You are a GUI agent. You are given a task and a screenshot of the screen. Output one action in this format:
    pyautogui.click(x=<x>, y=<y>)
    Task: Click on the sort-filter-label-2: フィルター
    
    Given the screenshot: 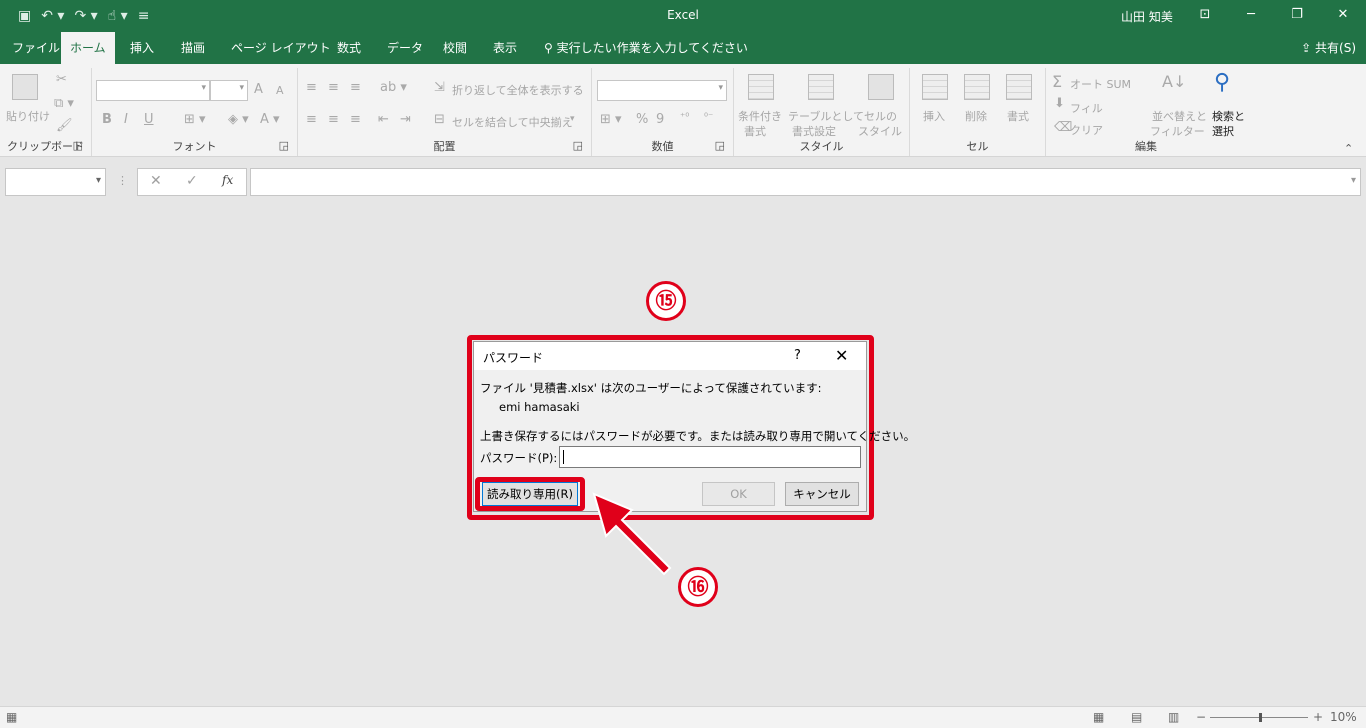 What is the action you would take?
    pyautogui.click(x=1177, y=131)
    